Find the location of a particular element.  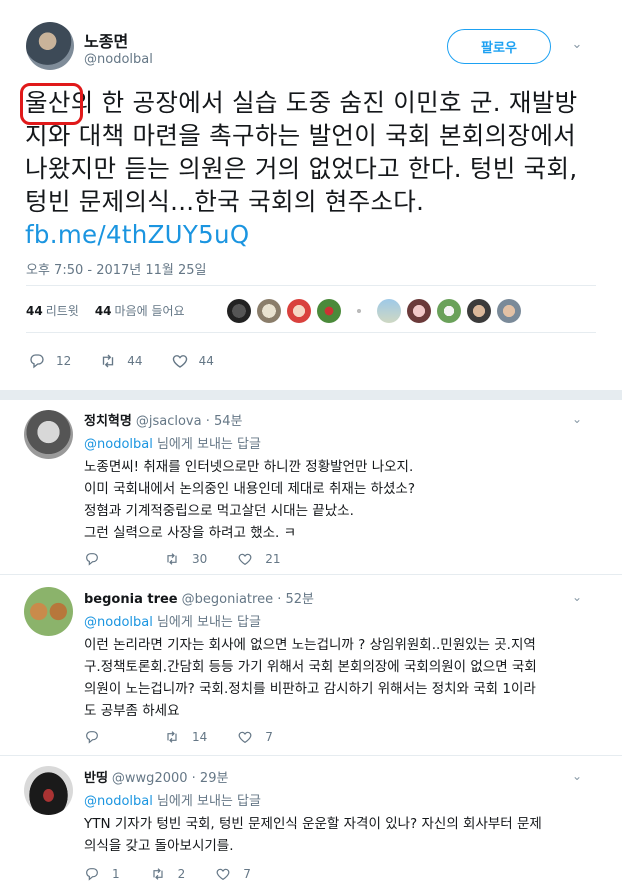

retweet-count: 14 is located at coordinates (200, 737).